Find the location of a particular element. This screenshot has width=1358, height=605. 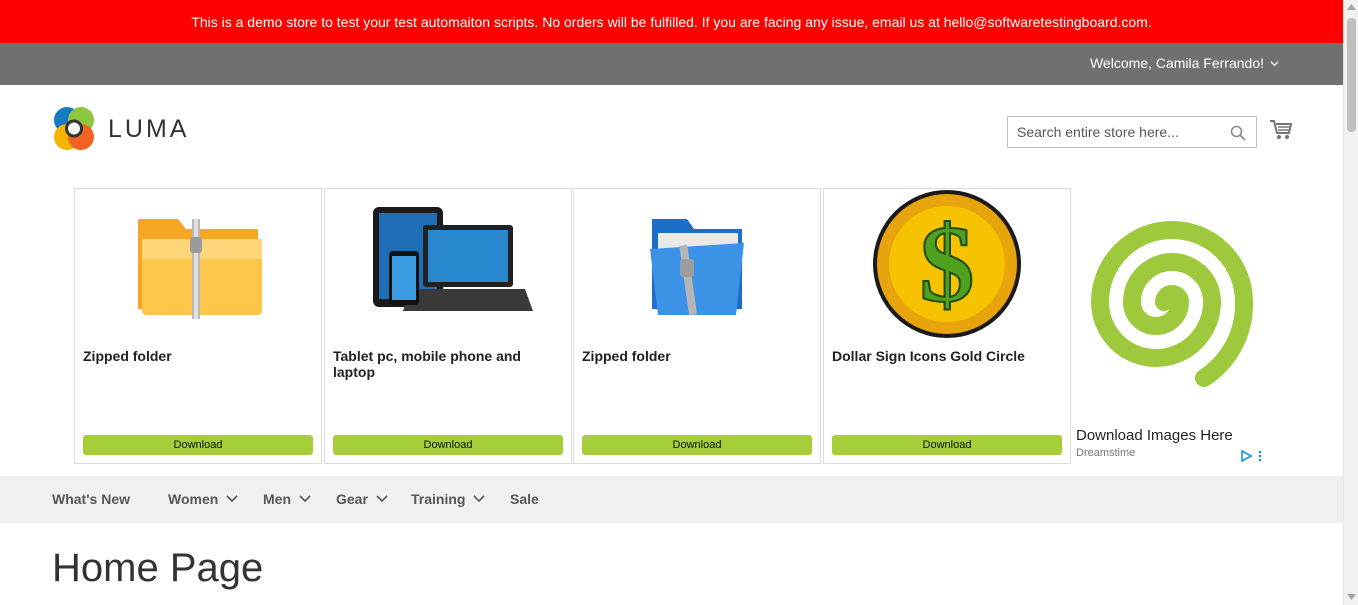

nav-label: What's New is located at coordinates (91, 499).